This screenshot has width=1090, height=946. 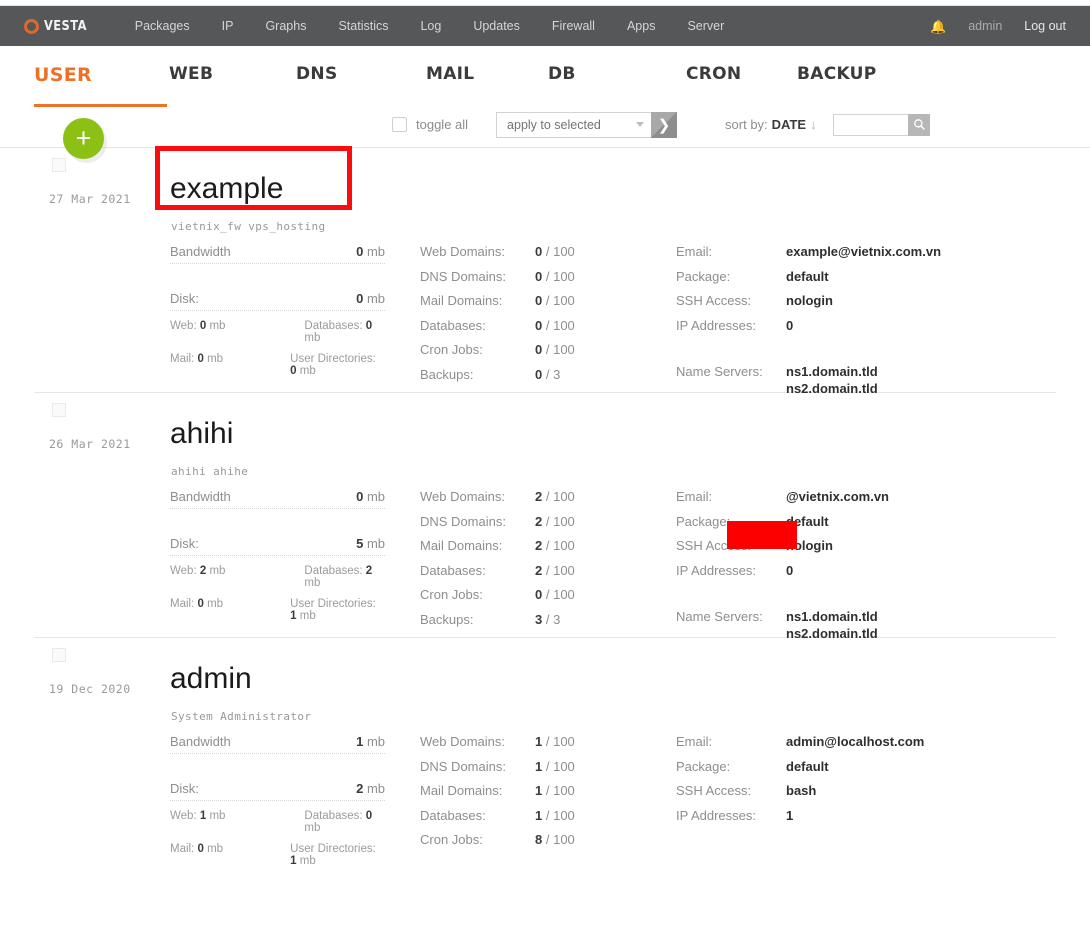 What do you see at coordinates (919, 124) in the screenshot?
I see `search-button` at bounding box center [919, 124].